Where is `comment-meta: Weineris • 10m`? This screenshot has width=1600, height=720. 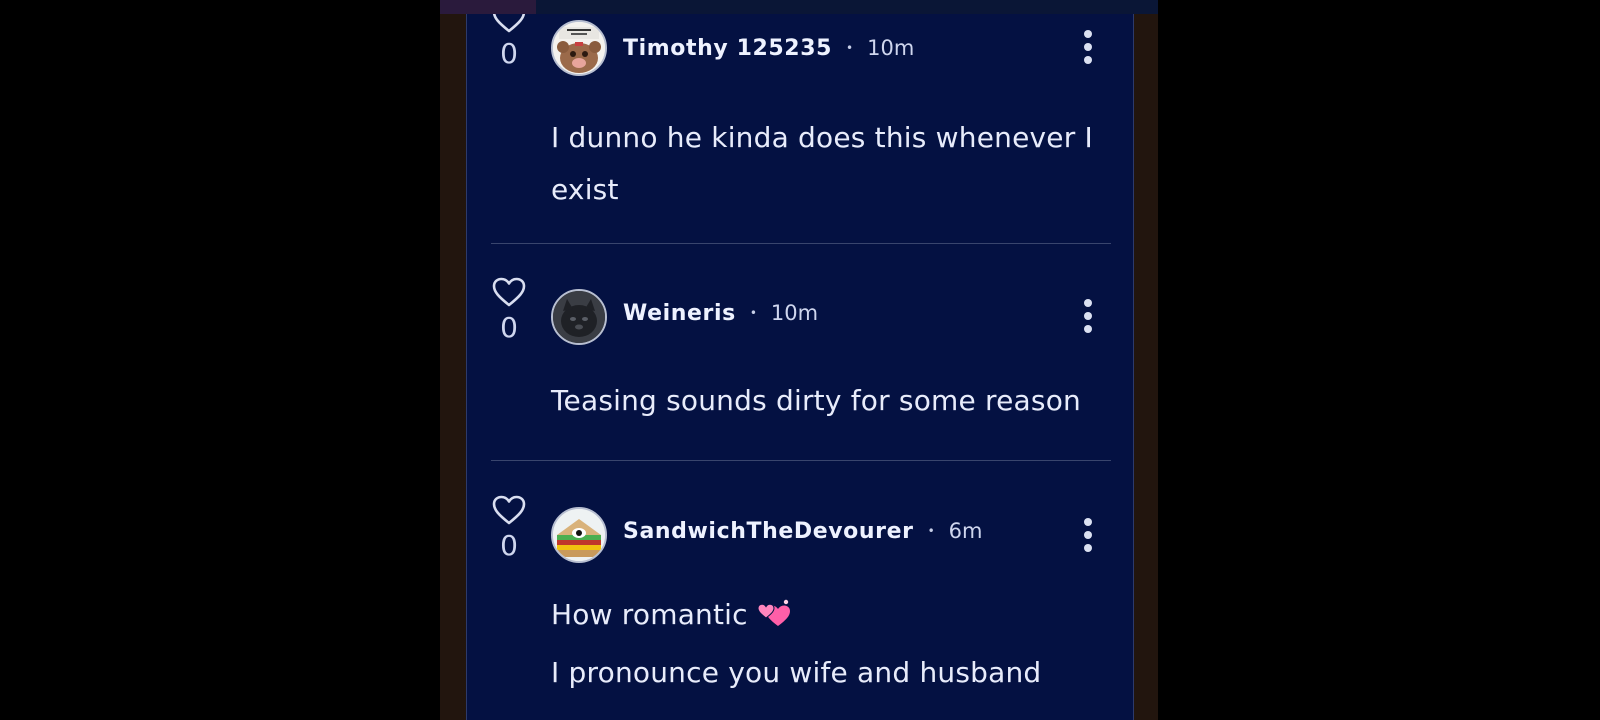
comment-meta: Weineris • 10m is located at coordinates (720, 313).